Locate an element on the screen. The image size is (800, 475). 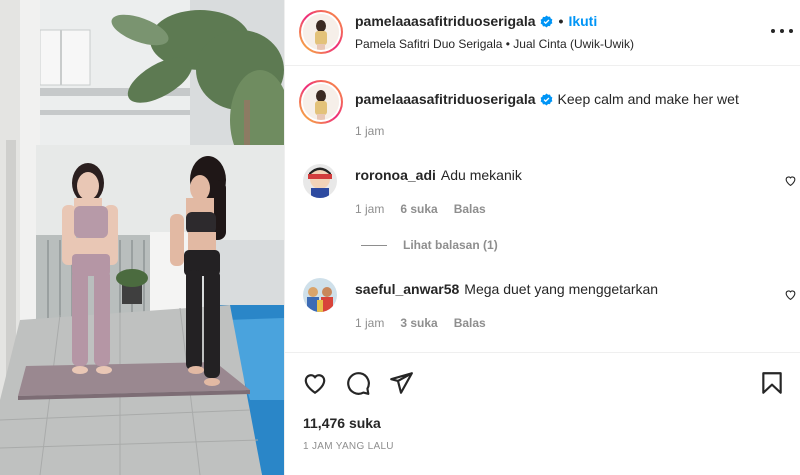
bookmark-icon is located at coordinates (772, 383).